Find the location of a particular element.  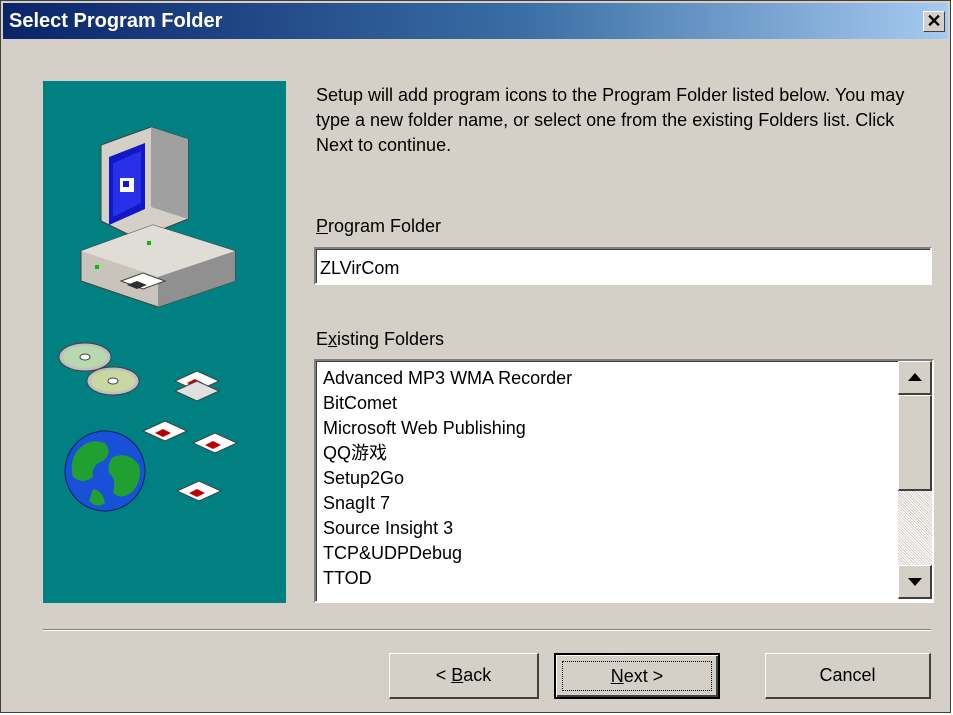

scroll-up-icon is located at coordinates (915, 377).